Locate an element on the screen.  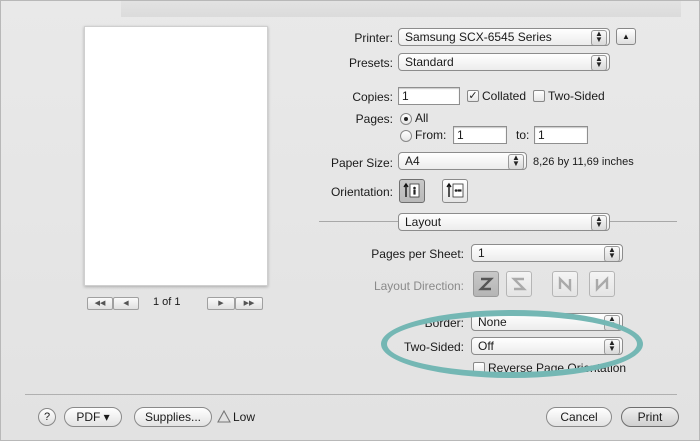
pages-per-sheet-label: Pages per Sheet: is located at coordinates (417, 254).